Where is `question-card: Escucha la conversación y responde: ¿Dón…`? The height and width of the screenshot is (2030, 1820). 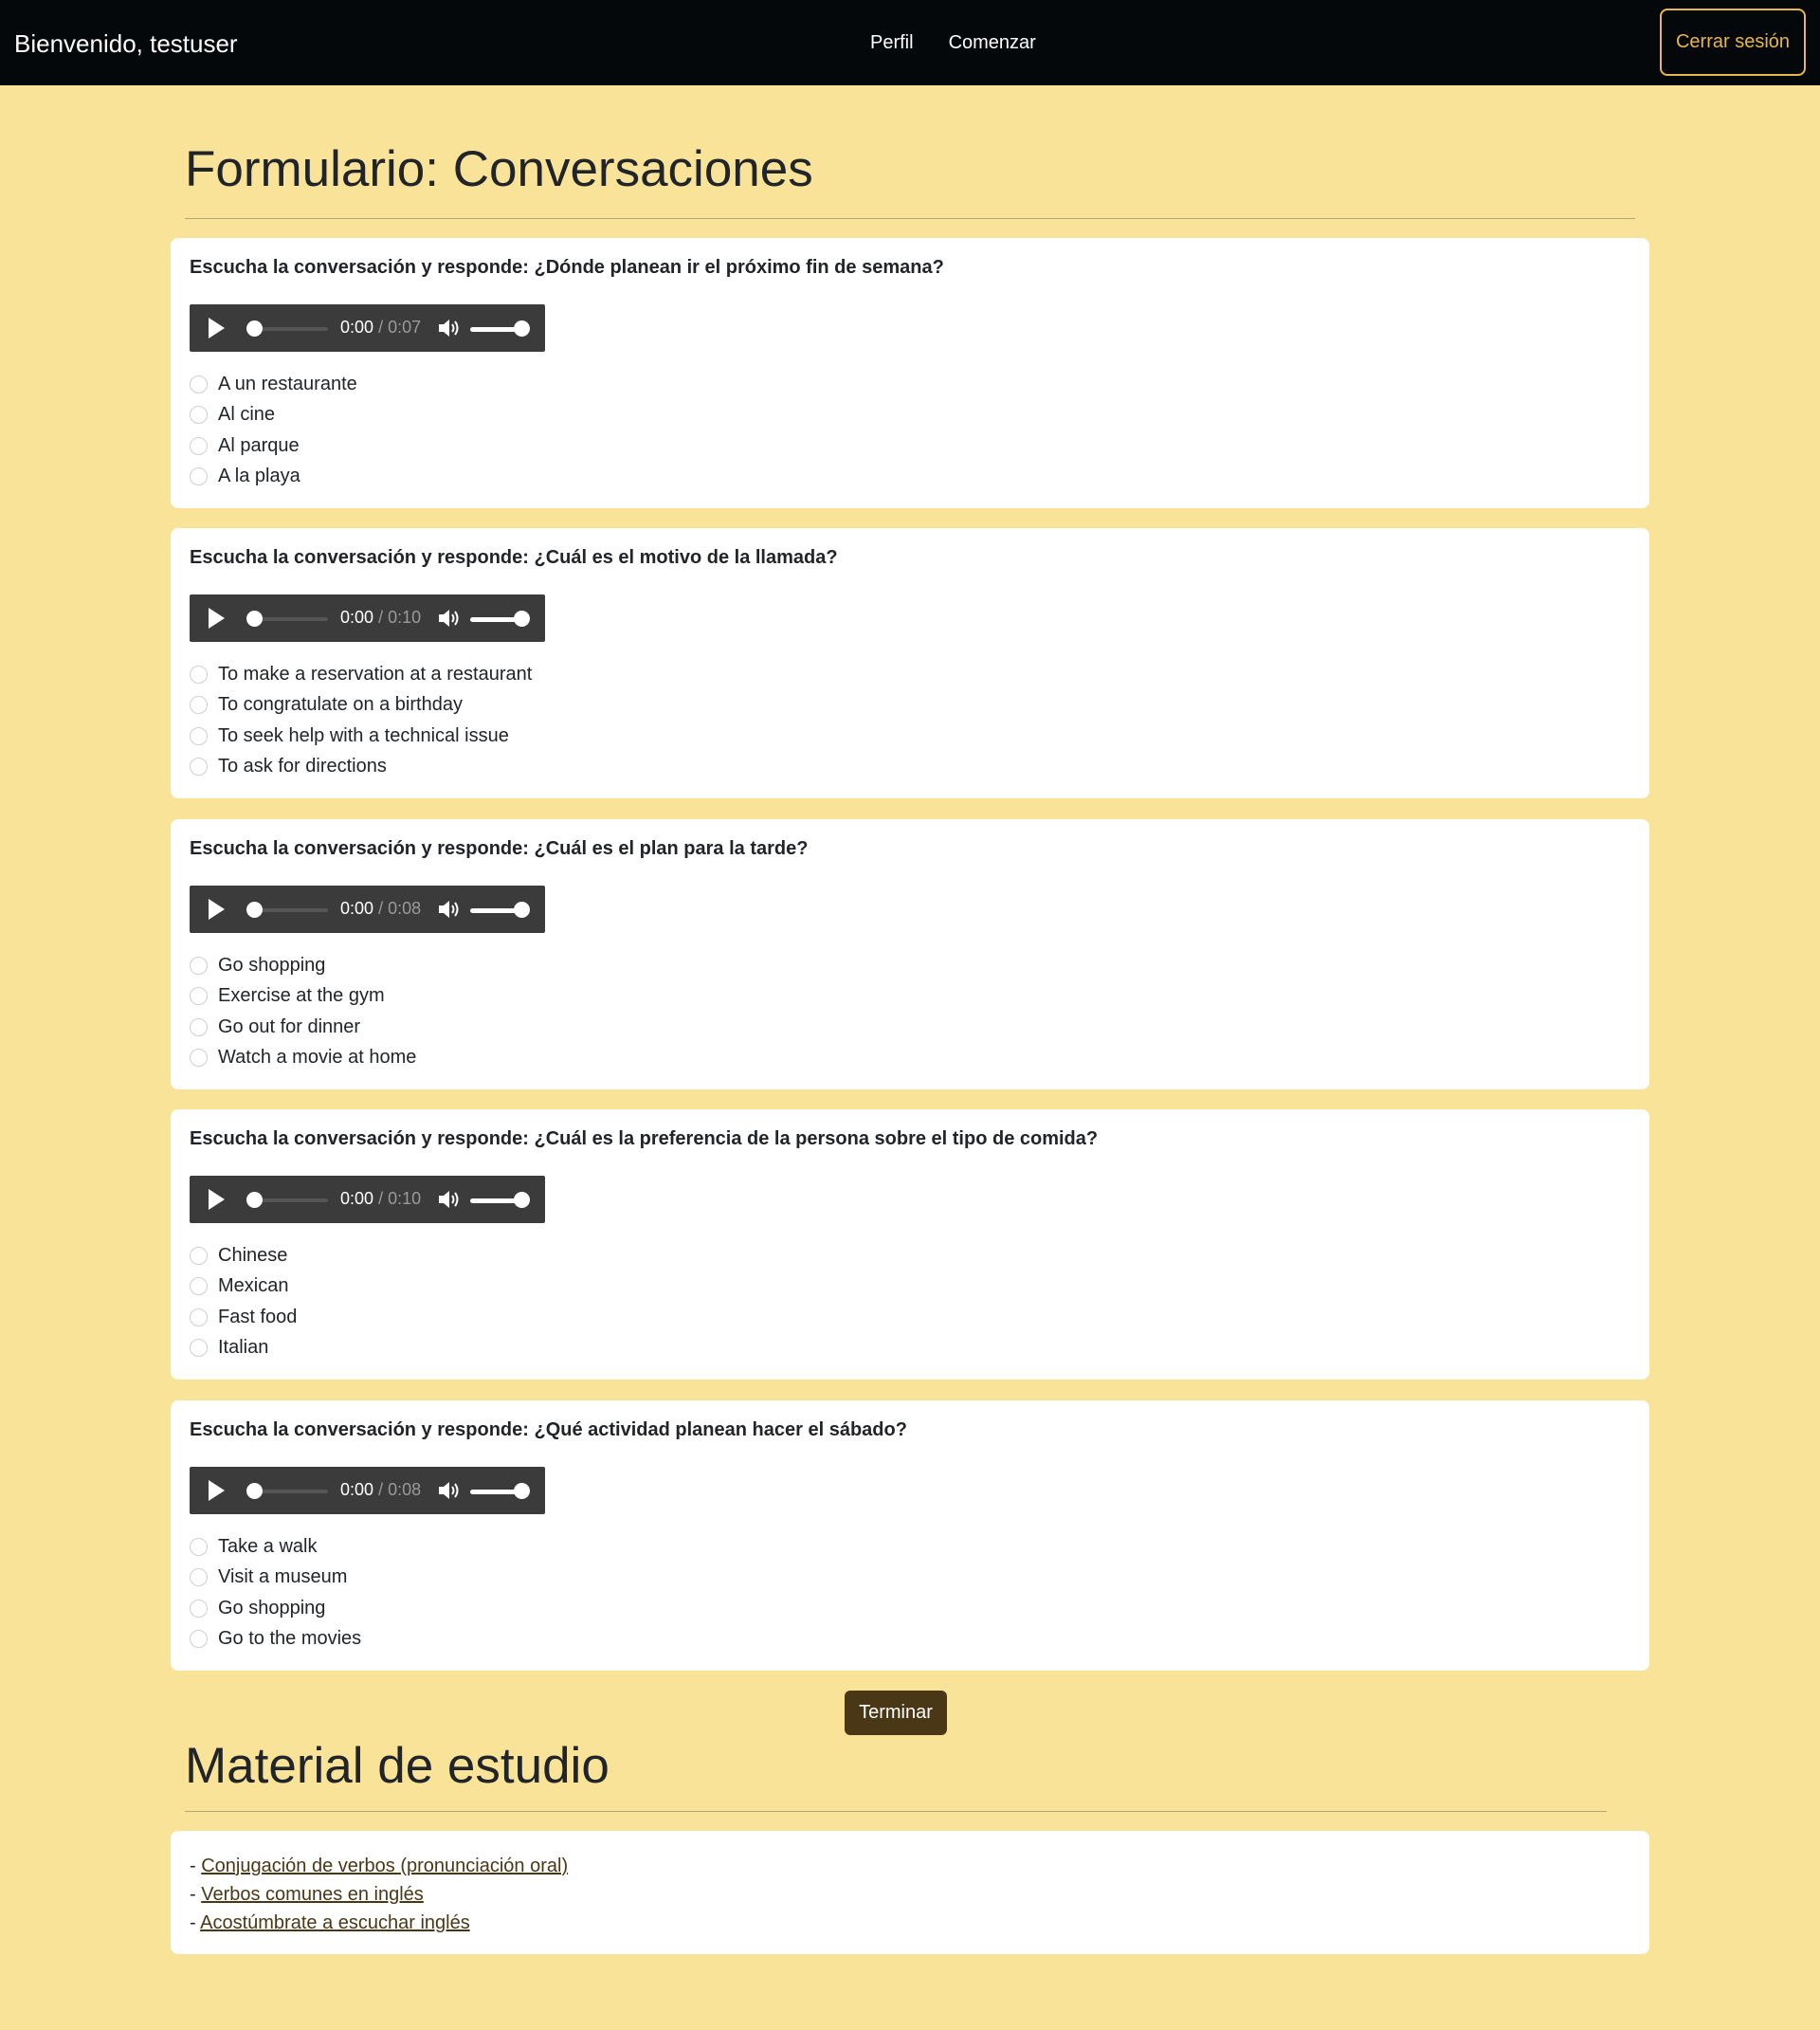
question-card: Escucha la conversación y responde: ¿Dón… is located at coordinates (910, 373).